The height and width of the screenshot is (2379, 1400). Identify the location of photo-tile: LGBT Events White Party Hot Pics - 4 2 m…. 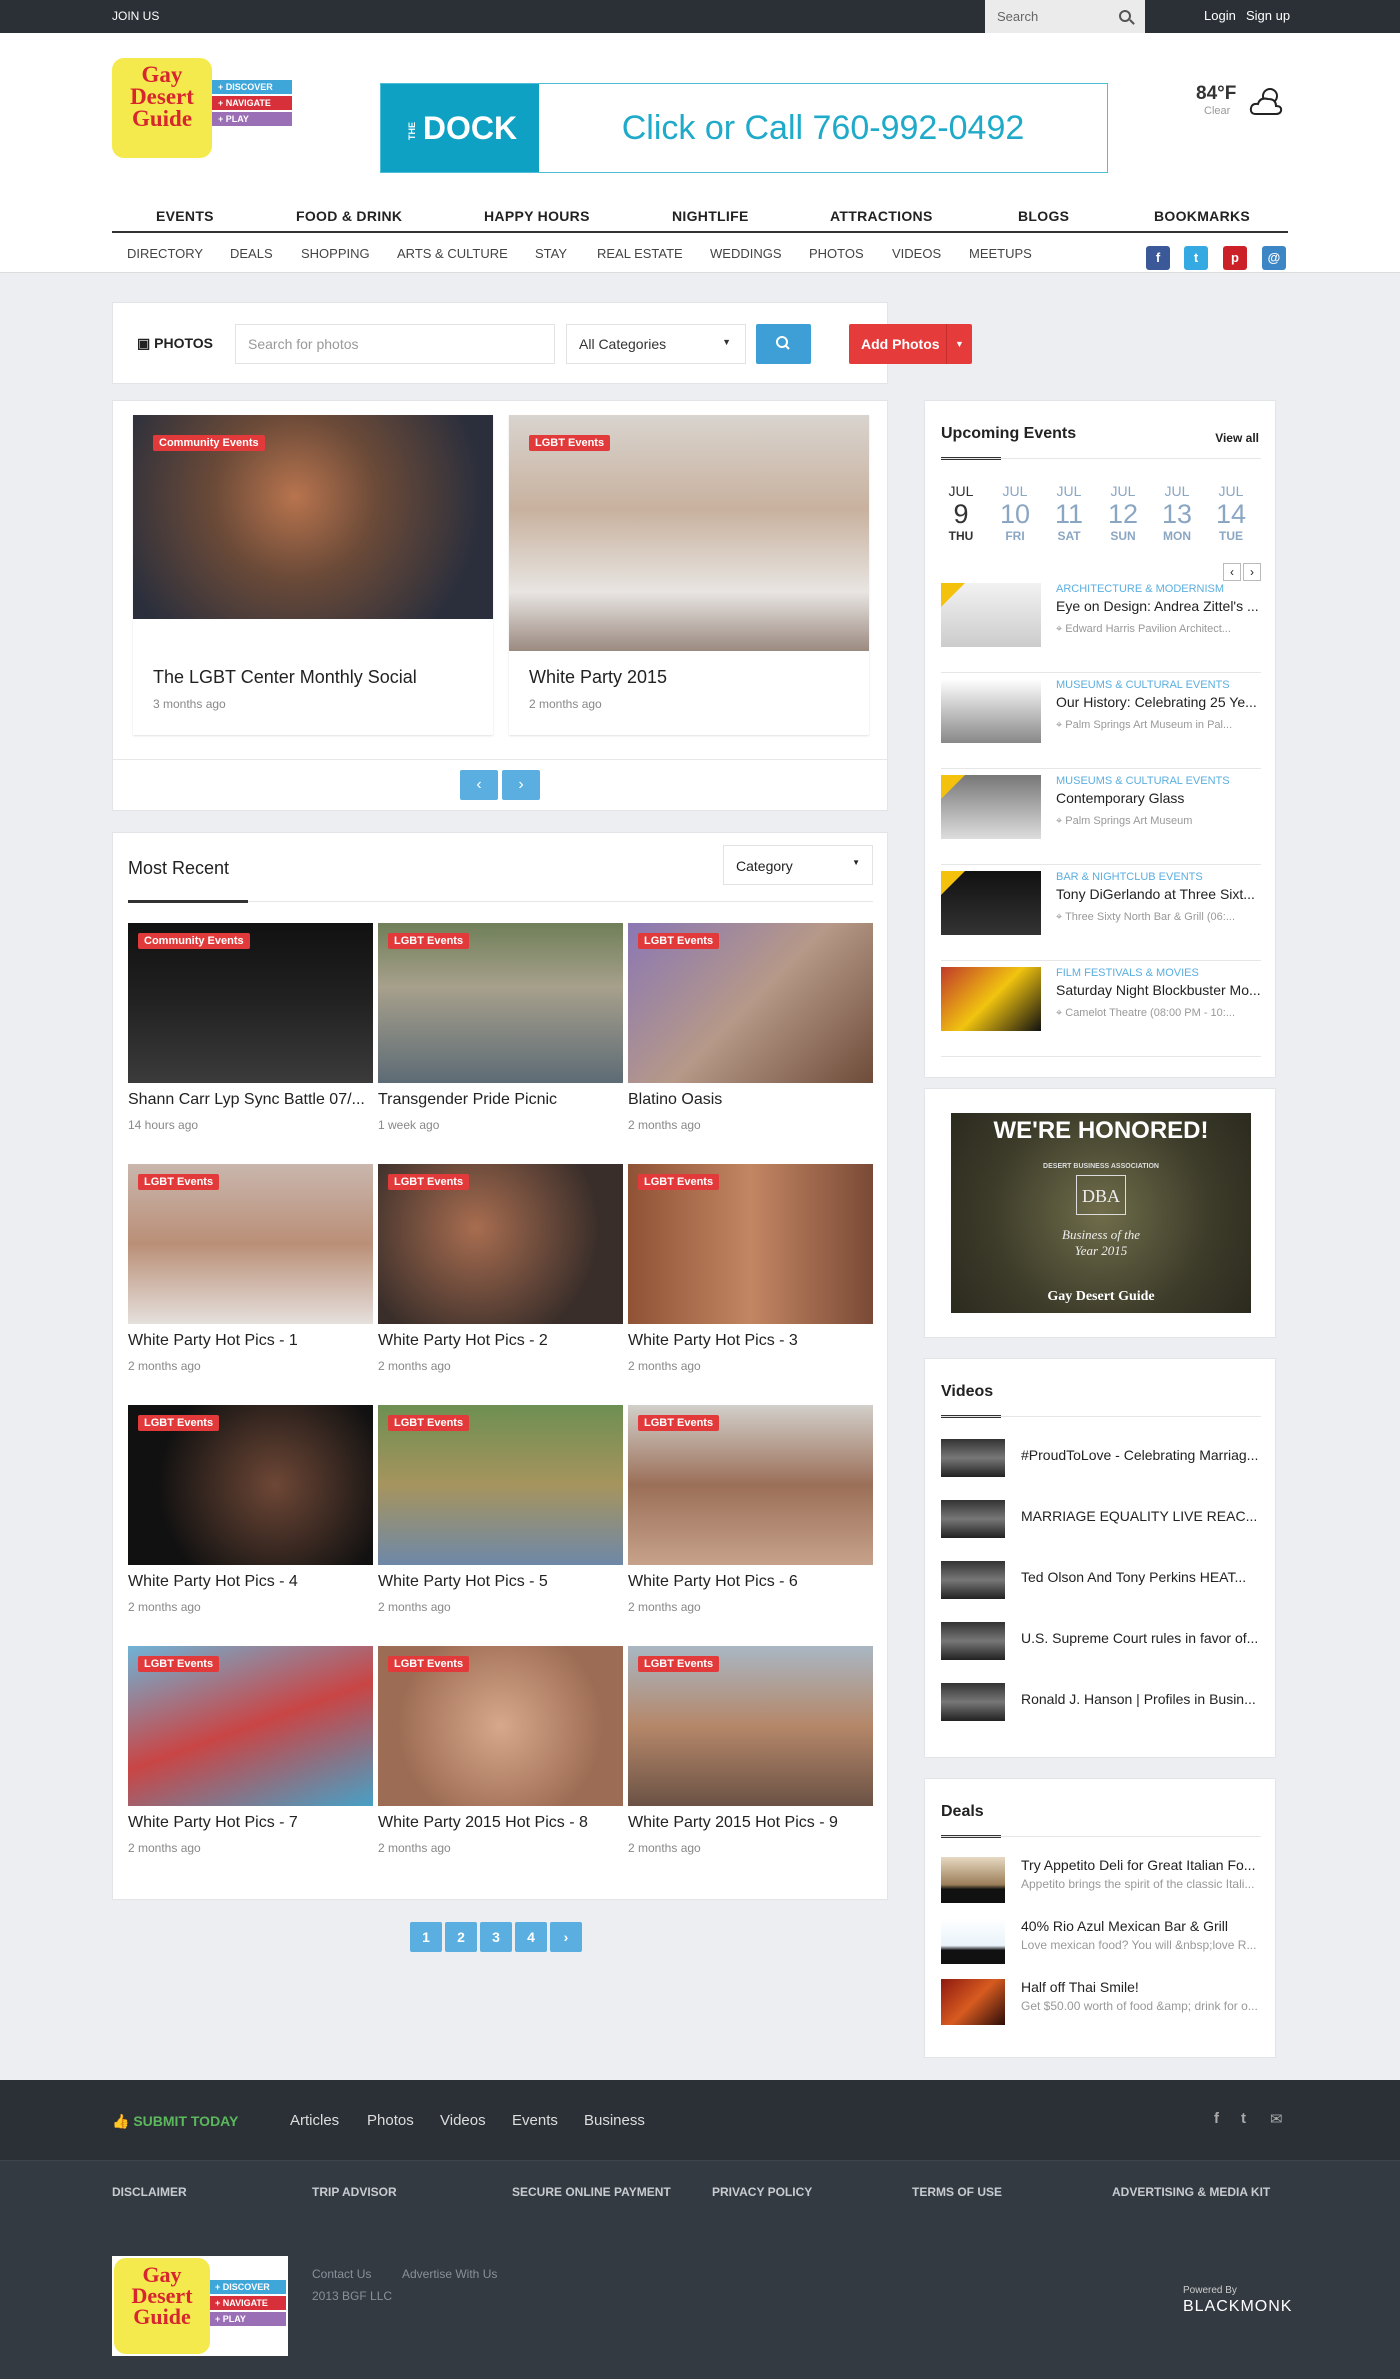
(250, 1509).